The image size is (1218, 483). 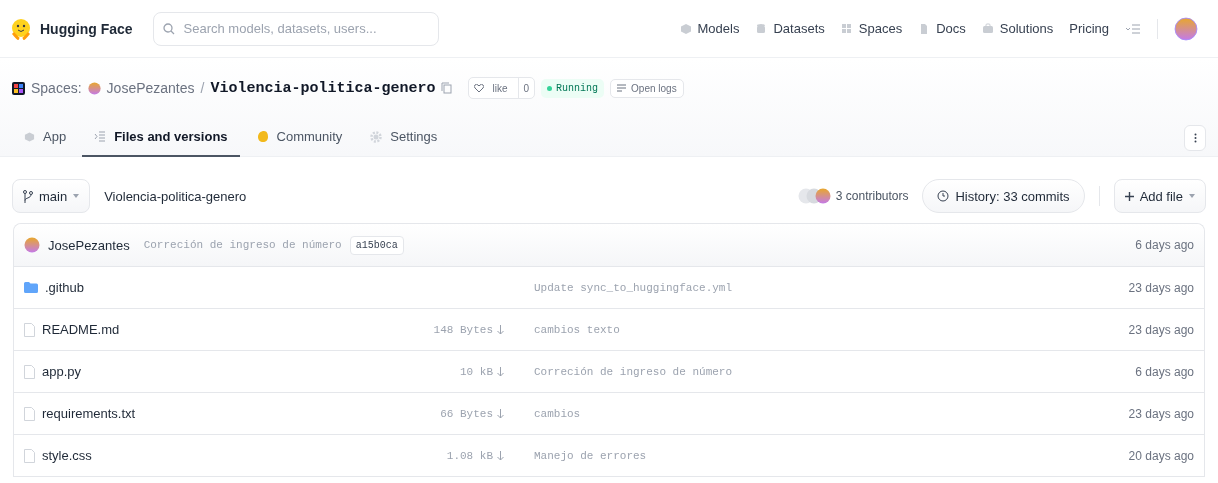 What do you see at coordinates (846, 28) in the screenshot?
I see `grid-icon` at bounding box center [846, 28].